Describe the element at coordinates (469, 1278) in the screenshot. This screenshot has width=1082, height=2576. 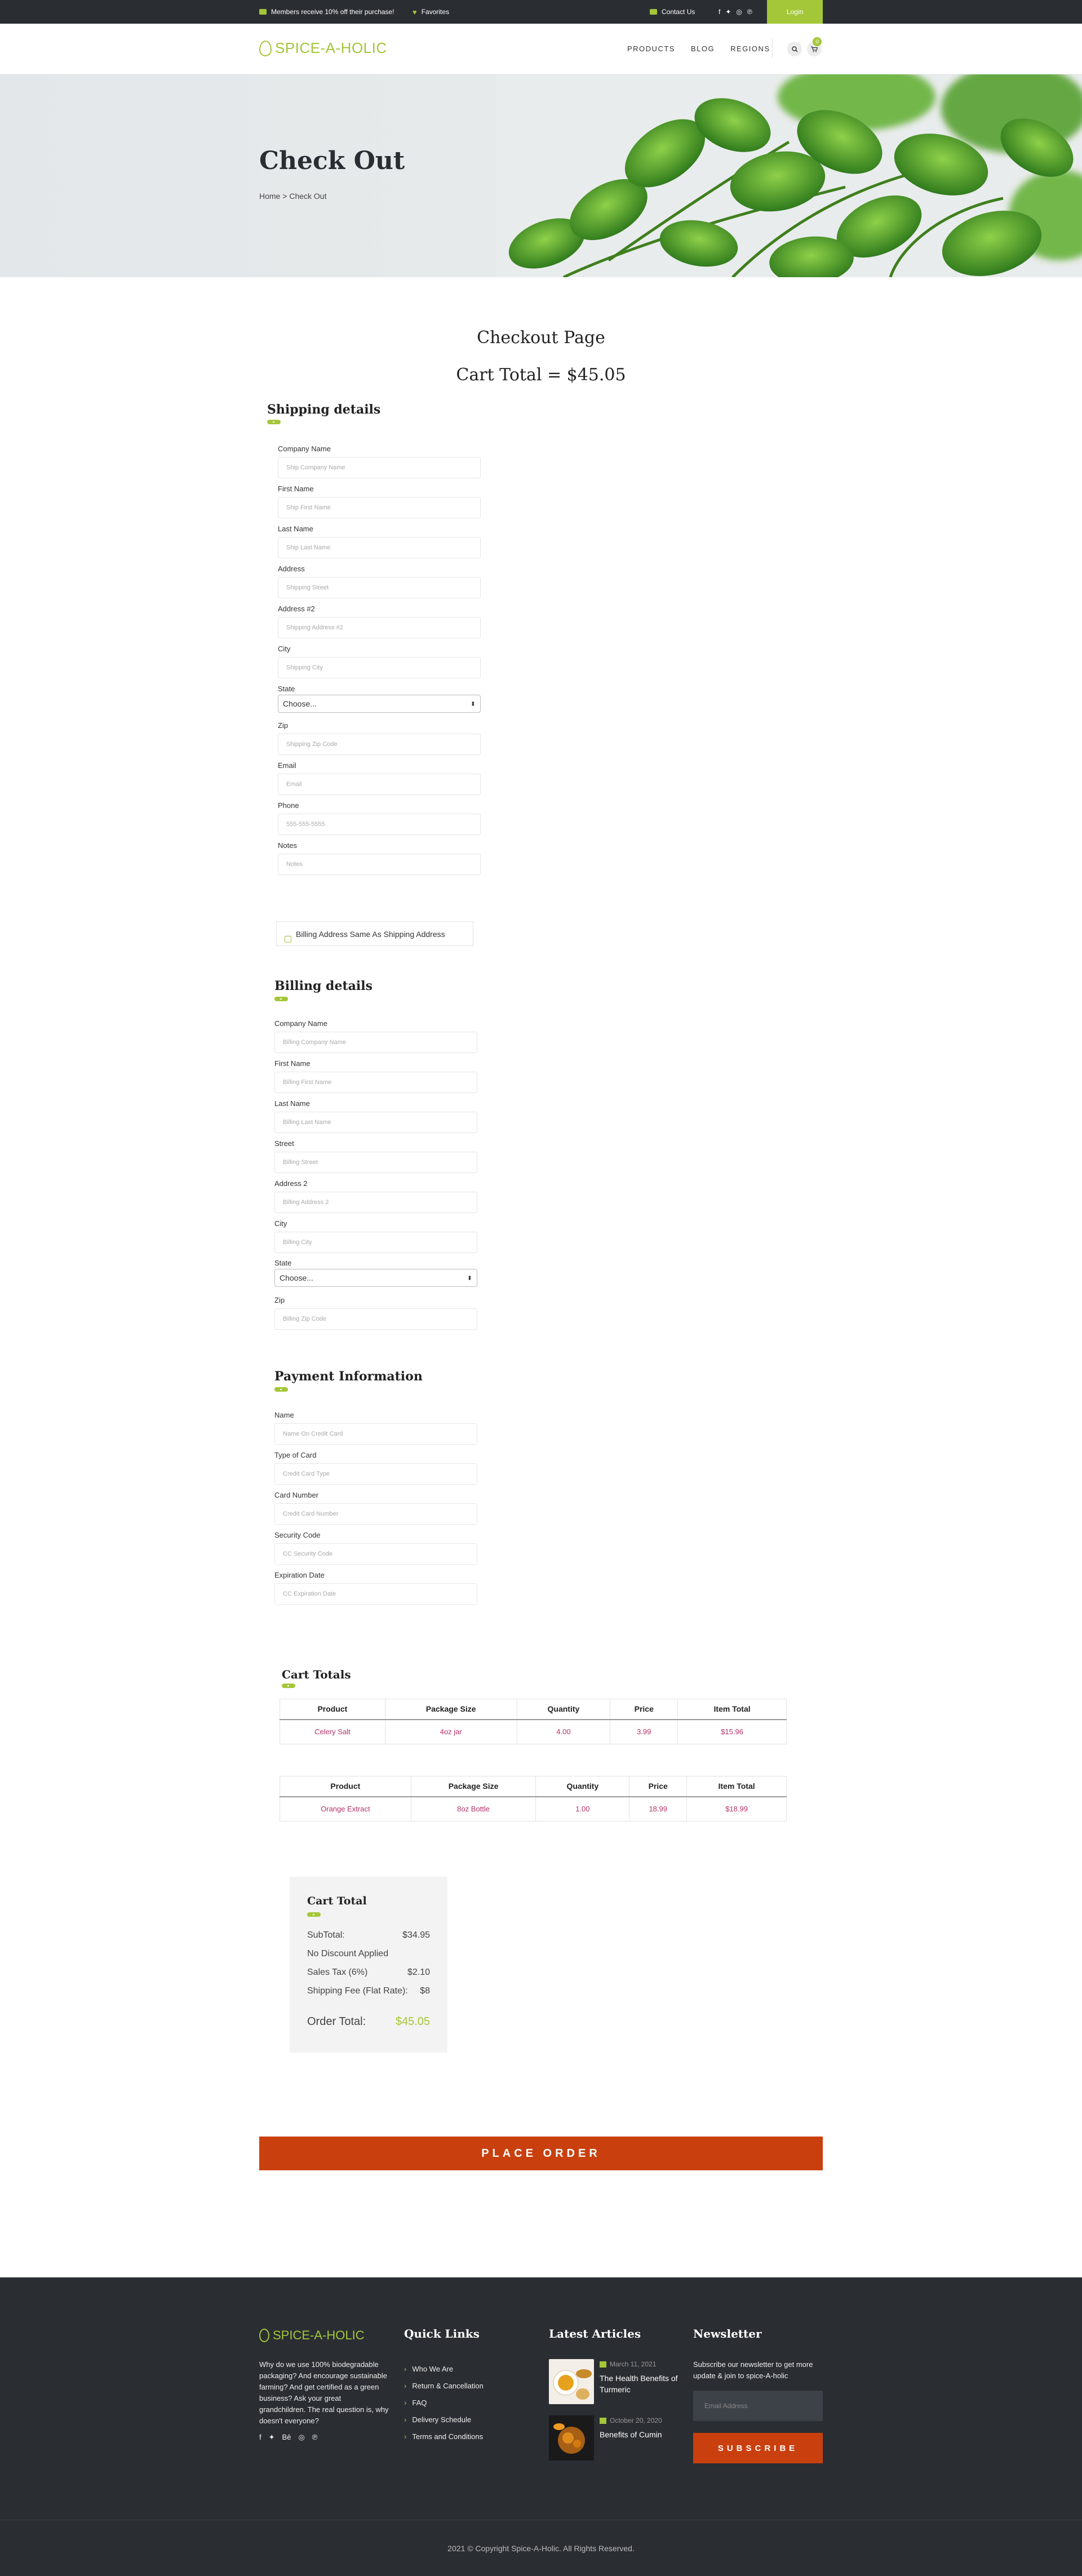
I see `select-arrow-icon: ⬍` at that location.